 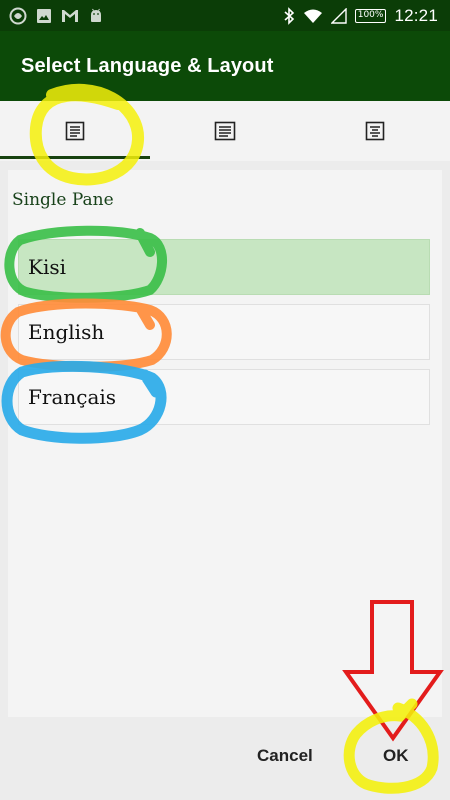 What do you see at coordinates (225, 15) in the screenshot?
I see `status-bar: 100% 12:21` at bounding box center [225, 15].